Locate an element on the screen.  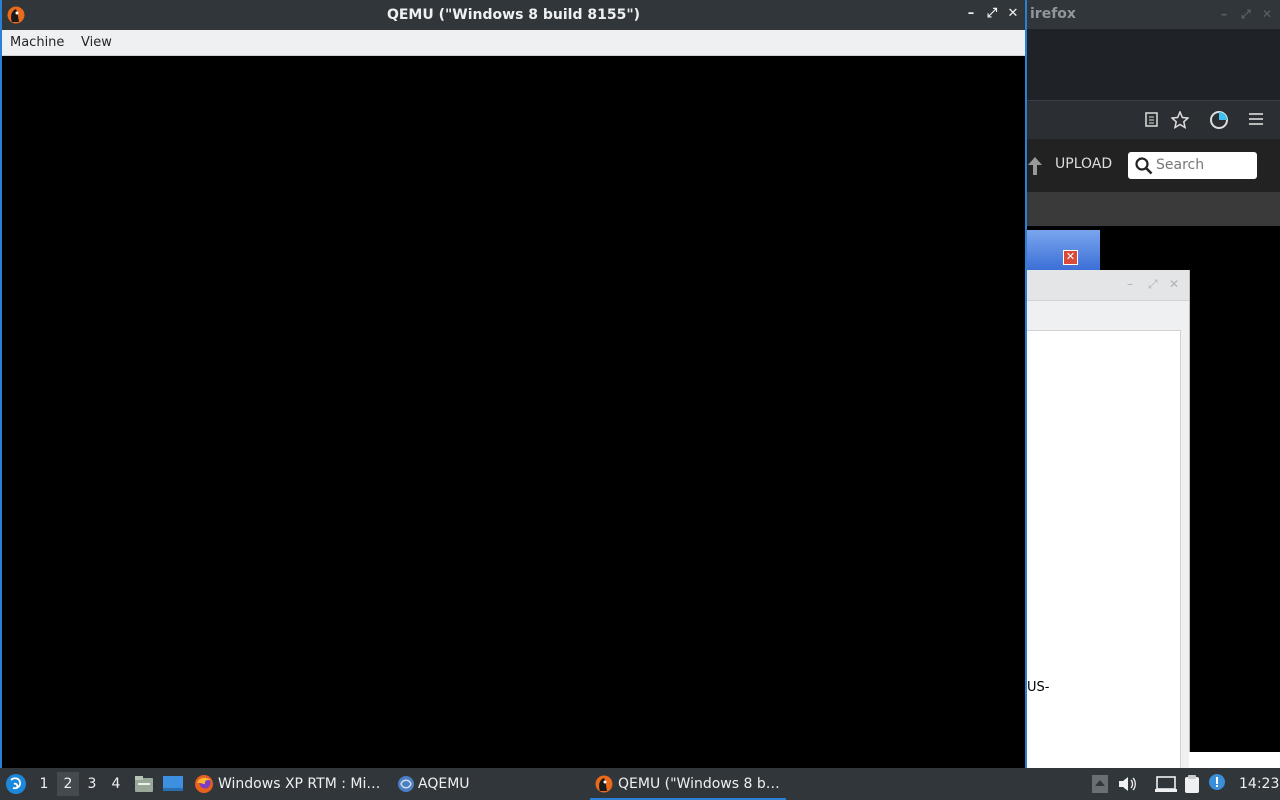
firefox-title-fragment: irefox is located at coordinates (1053, 14).